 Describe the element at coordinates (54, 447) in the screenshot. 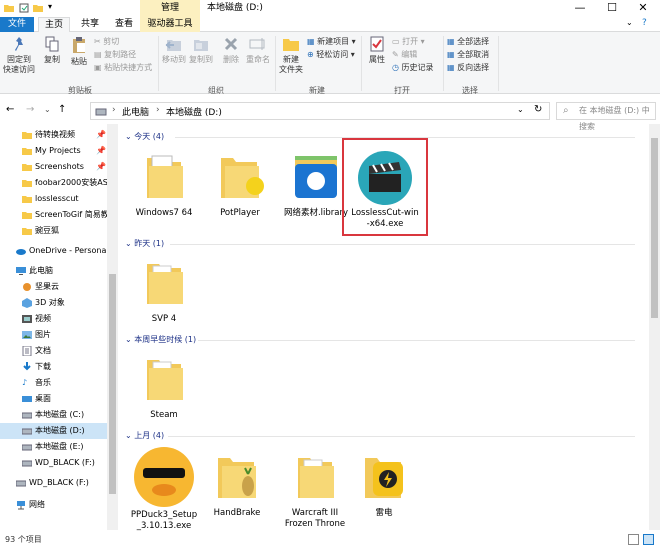

I see `nav-item-drive-e: 本地磁盘 (E:)` at that location.